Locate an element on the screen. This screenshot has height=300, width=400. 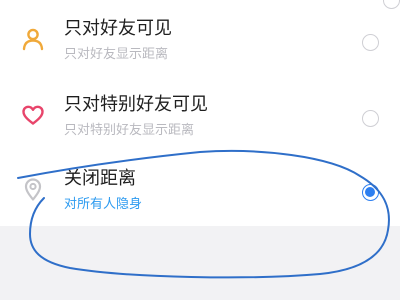
location-pin-icon is located at coordinates (33, 189).